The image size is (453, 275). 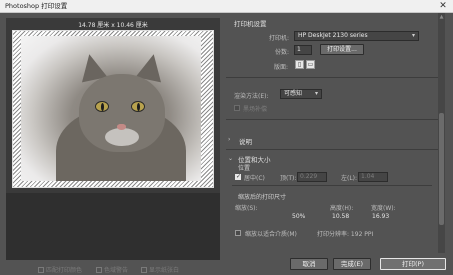 I want to click on cat-muzzle, so click(x=122, y=137).